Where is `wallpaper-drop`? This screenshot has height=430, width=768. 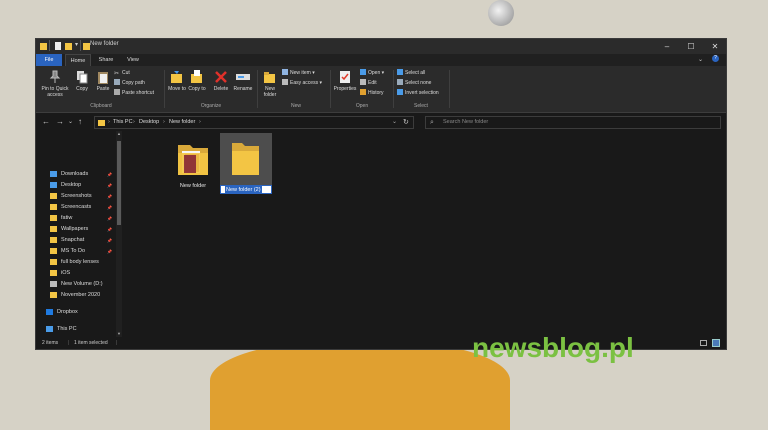 wallpaper-drop is located at coordinates (501, 13).